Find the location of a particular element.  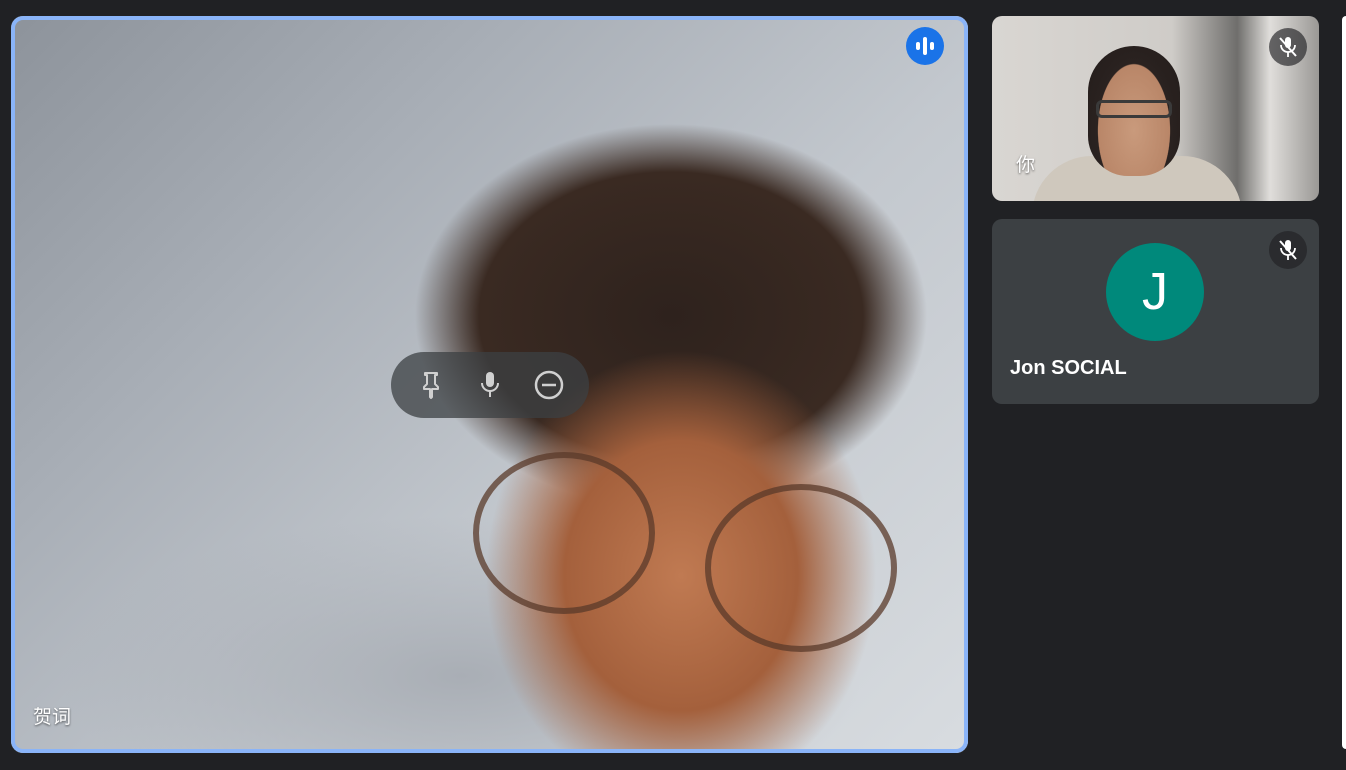

participant-tile-jon: J Jon SOCIAL is located at coordinates (1155, 311).